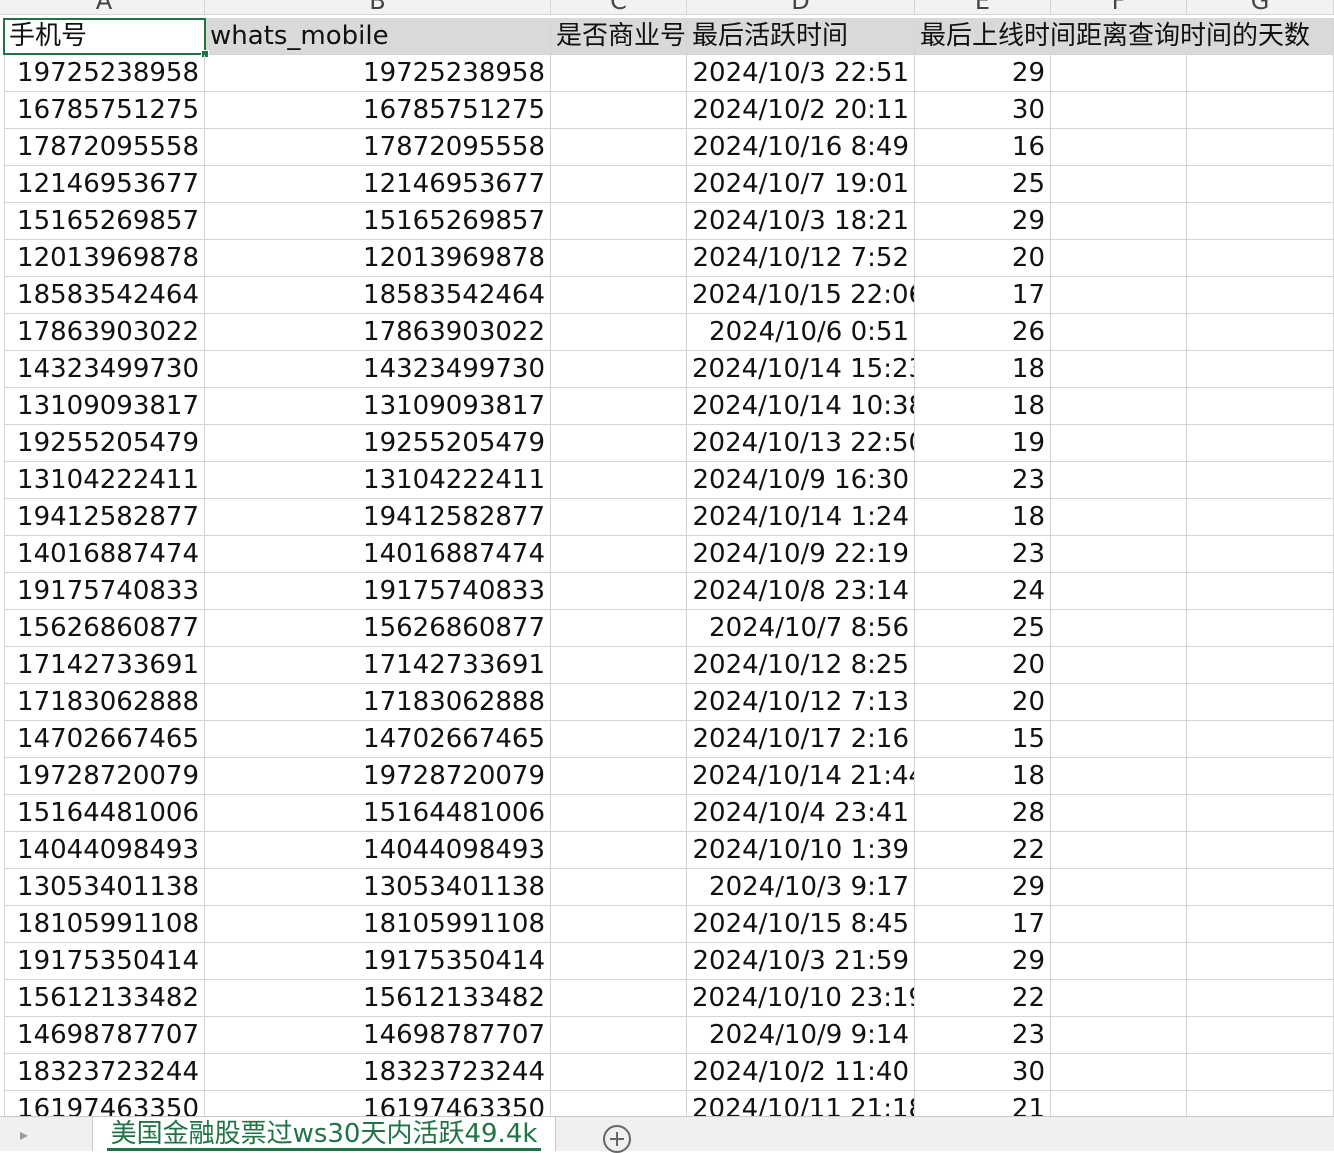 Image resolution: width=1334 pixels, height=1153 pixels. What do you see at coordinates (801, 480) in the screenshot?
I see `cell-last-active: 2024/10/9 16:30` at bounding box center [801, 480].